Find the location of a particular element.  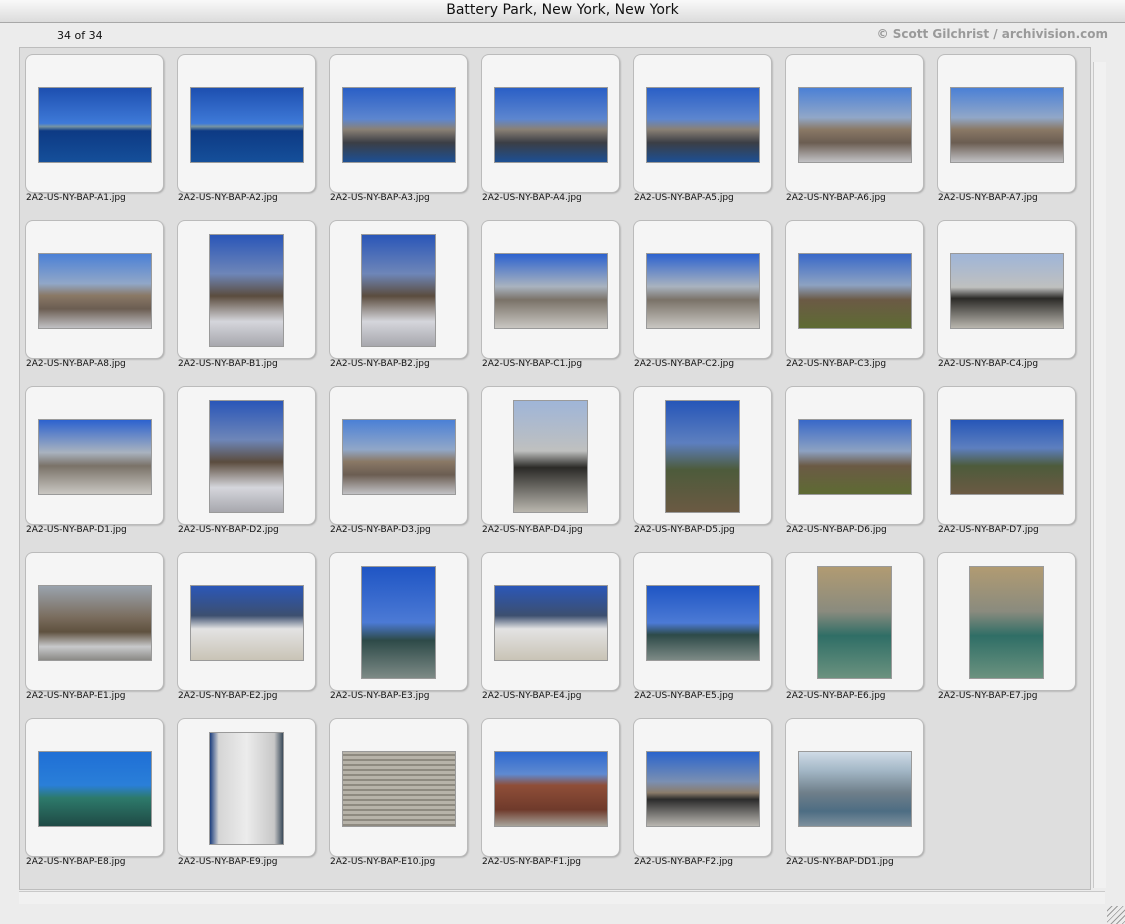

thumbnail-item: 2A2-US-NY-BAP-D2.jpg is located at coordinates (243, 460).